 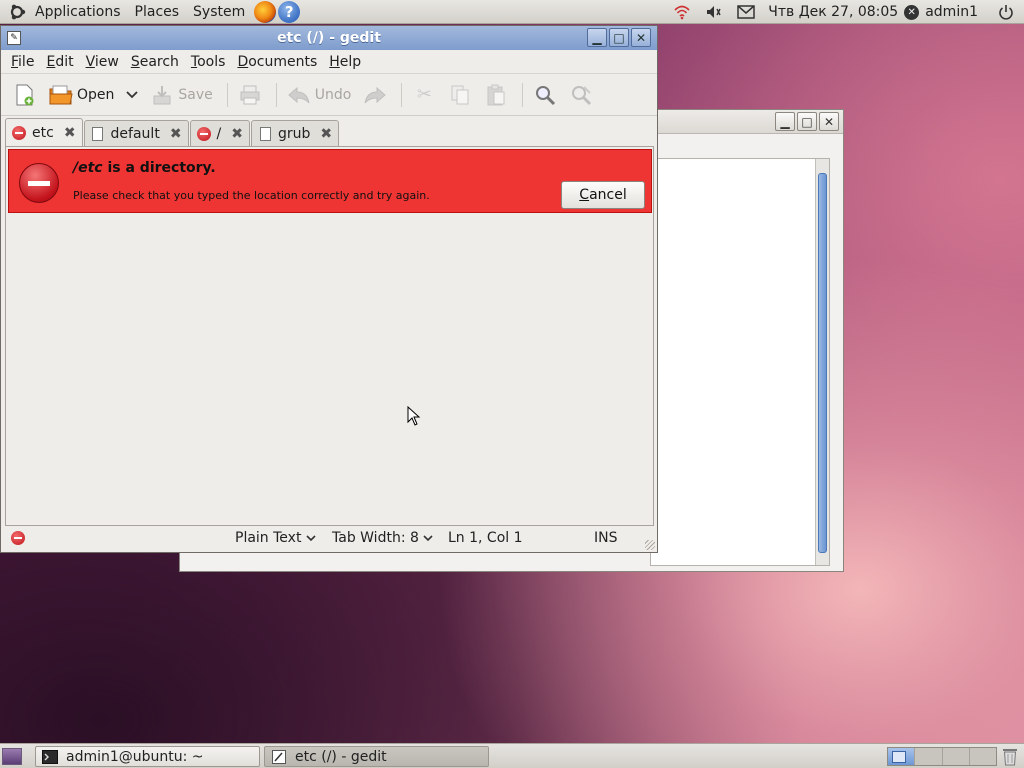 I want to click on print-button, so click(x=250, y=95).